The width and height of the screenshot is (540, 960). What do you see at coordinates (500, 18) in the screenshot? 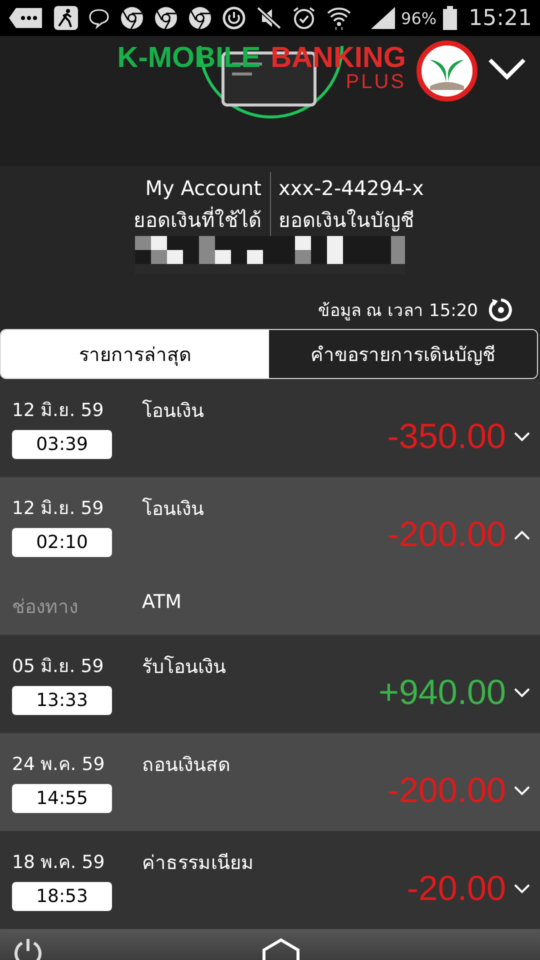
I see `clock: 15:21` at bounding box center [500, 18].